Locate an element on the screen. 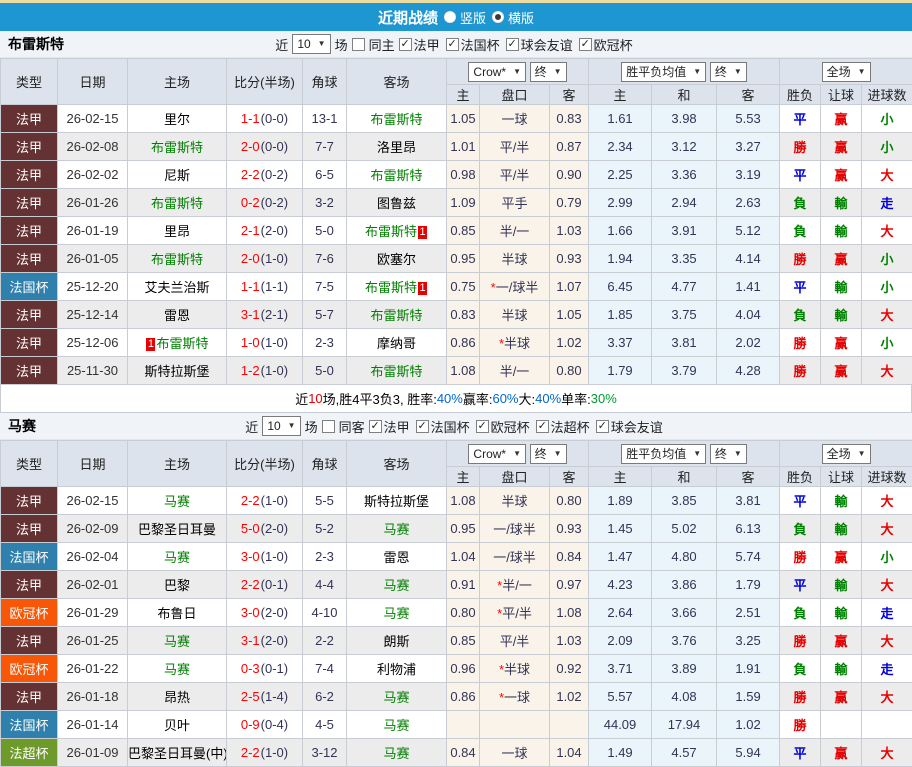  odds-home: 0.75 is located at coordinates (463, 287).